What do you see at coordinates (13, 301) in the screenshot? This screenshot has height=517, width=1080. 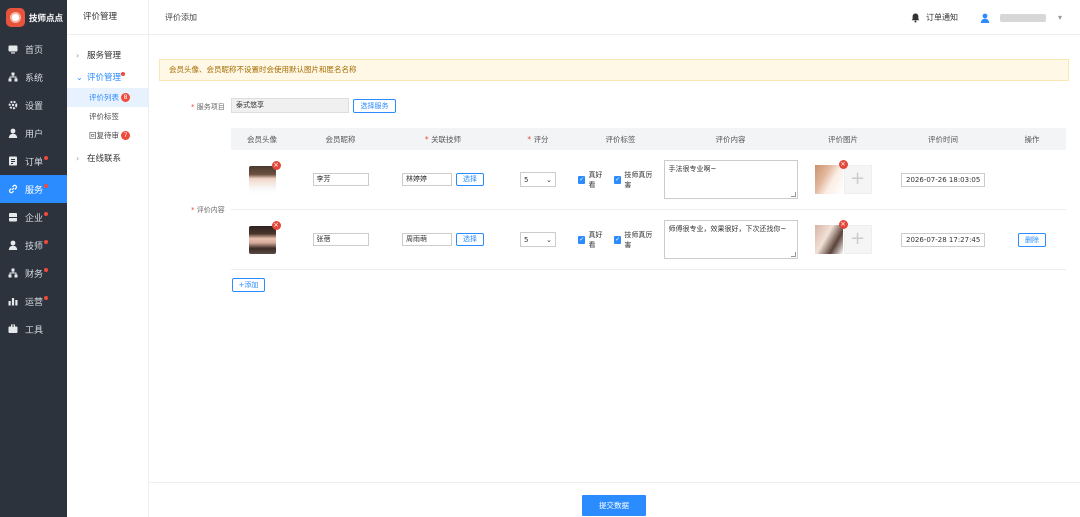 I see `chart-icon` at bounding box center [13, 301].